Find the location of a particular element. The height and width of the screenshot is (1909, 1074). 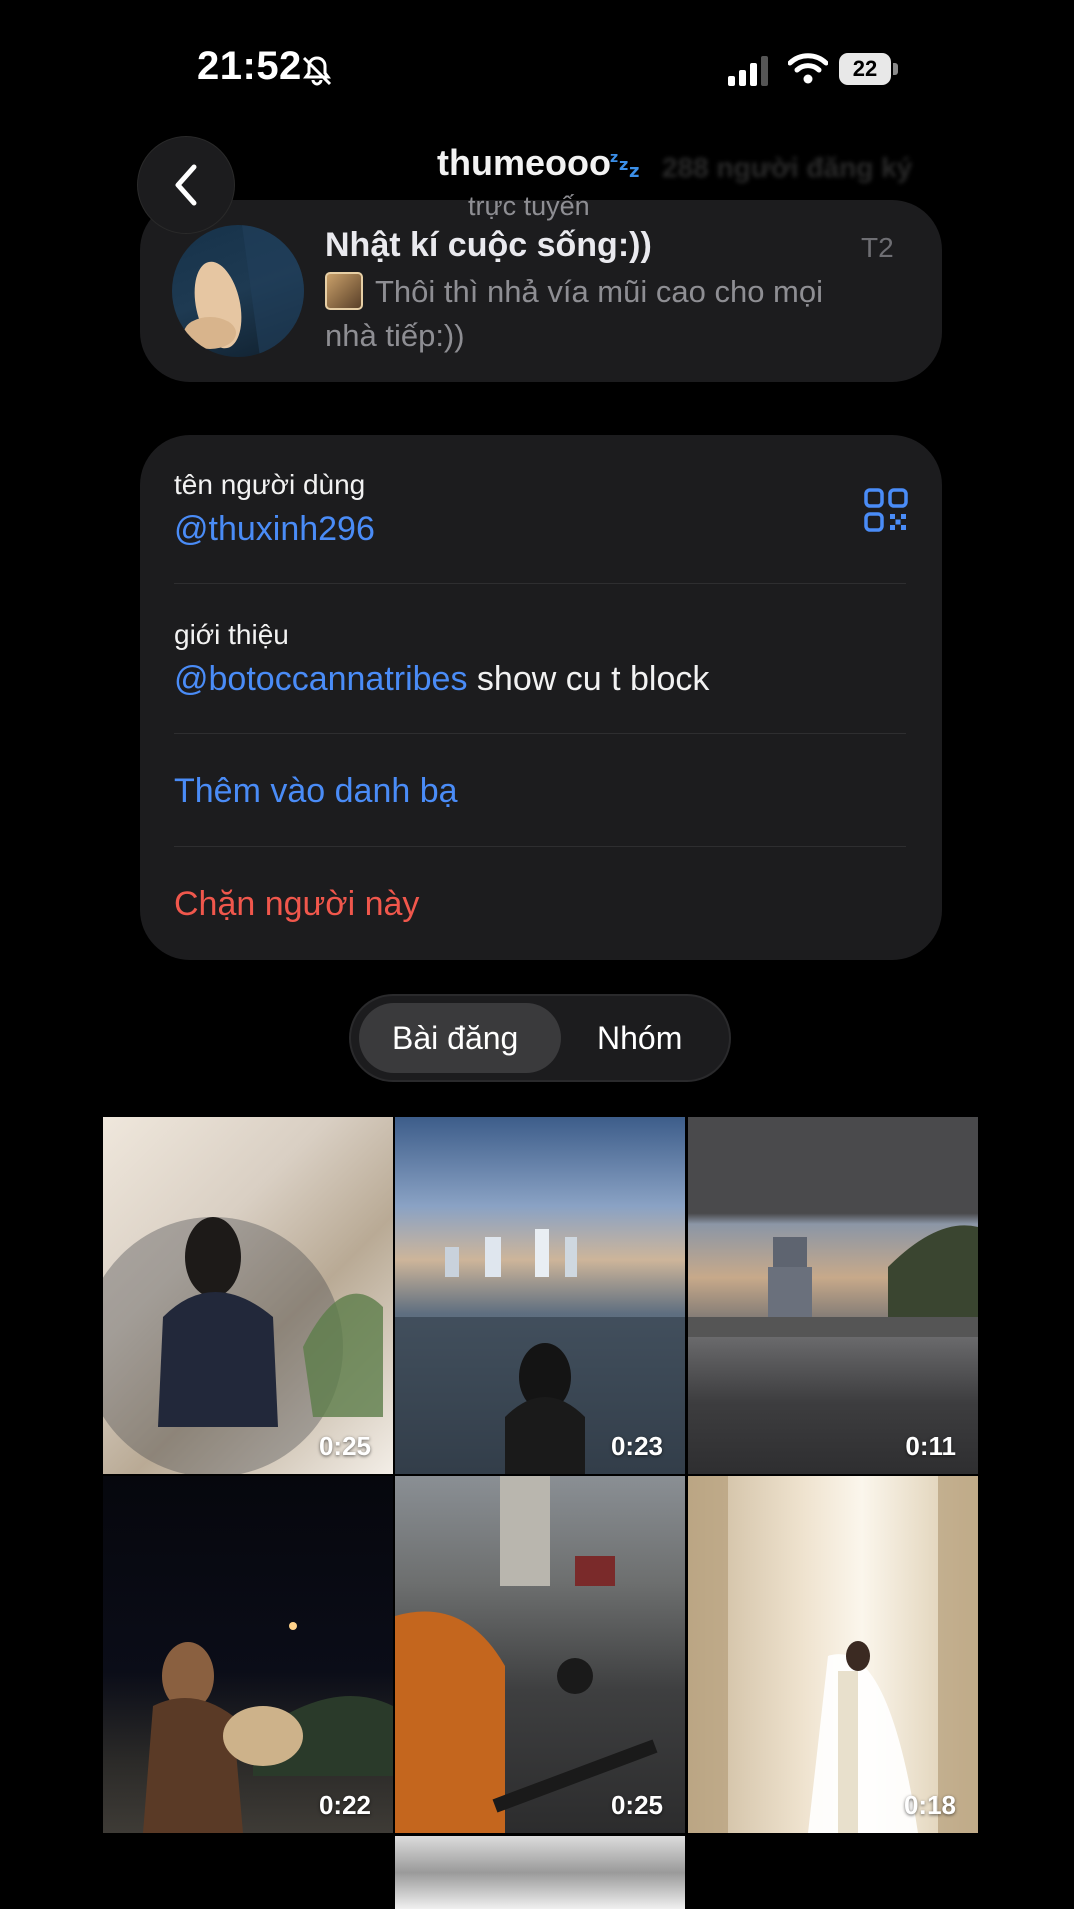

media-tile: 0:11 is located at coordinates (833, 1295).